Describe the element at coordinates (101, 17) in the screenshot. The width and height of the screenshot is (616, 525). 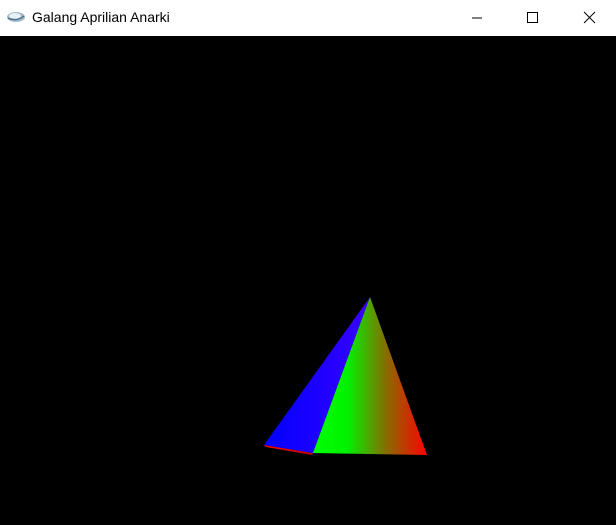
I see `window-title: Galang Aprilian Anarki` at that location.